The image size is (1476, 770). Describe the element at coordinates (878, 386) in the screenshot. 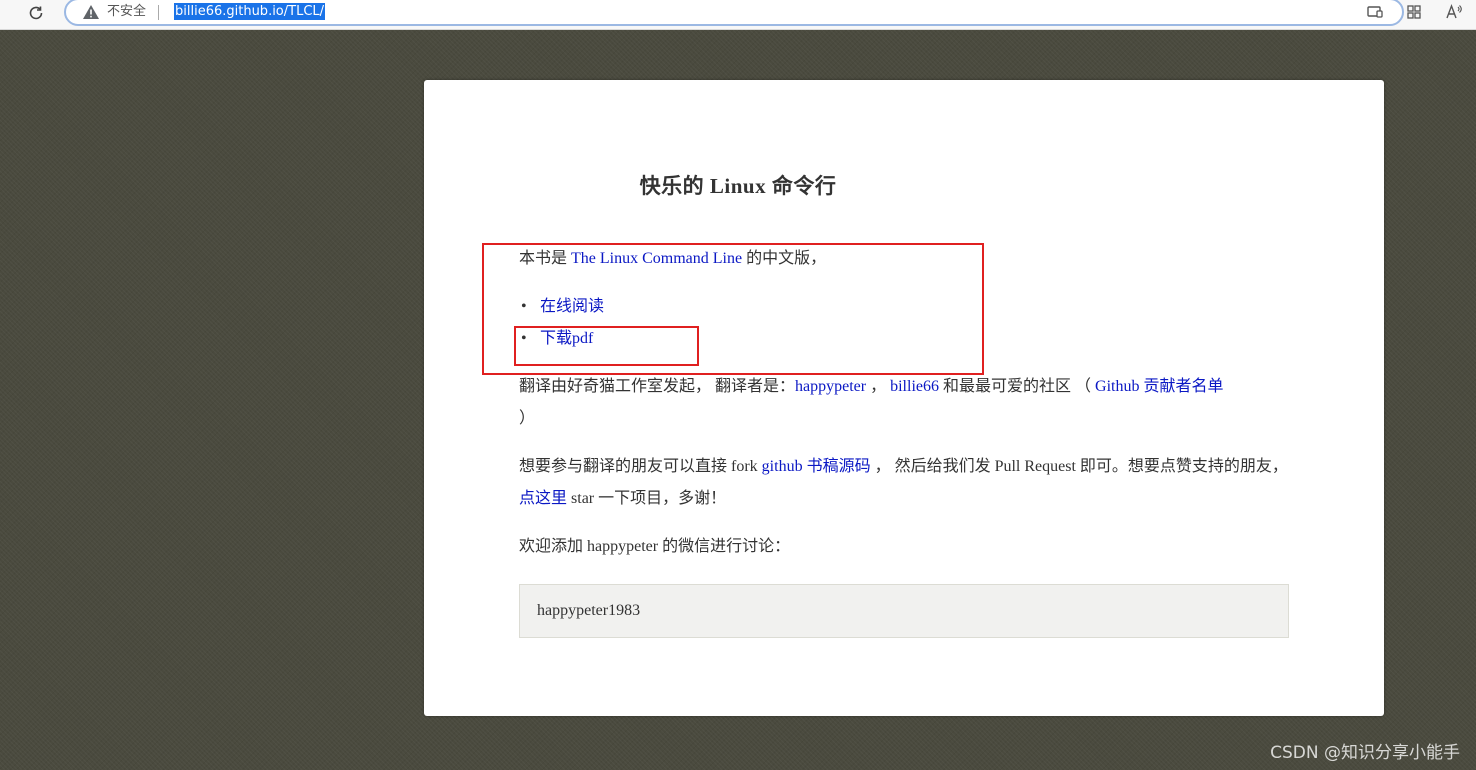

I see `credits-mid1: ，` at that location.